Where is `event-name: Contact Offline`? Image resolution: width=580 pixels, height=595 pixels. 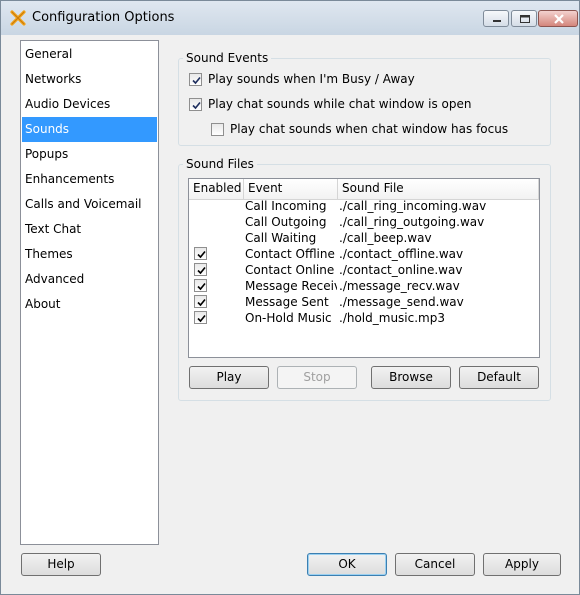 event-name: Contact Offline is located at coordinates (290, 254).